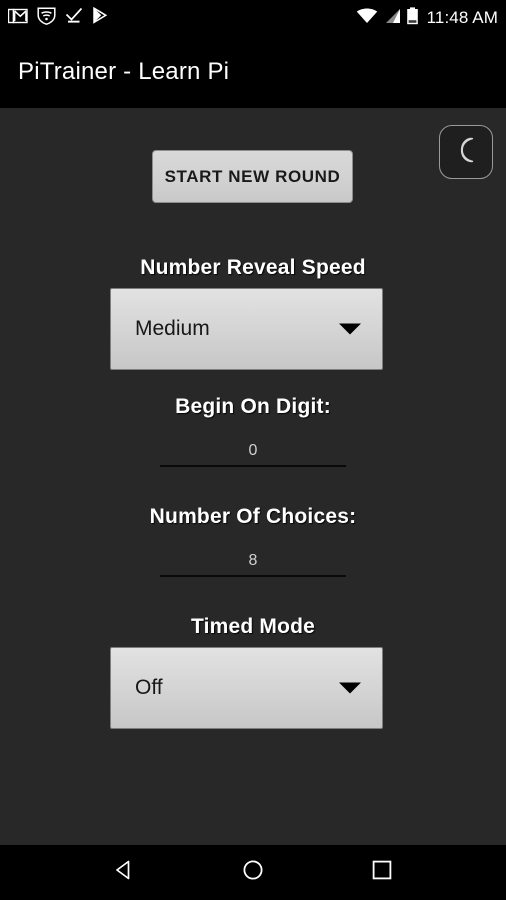 The image size is (506, 900). Describe the element at coordinates (392, 18) in the screenshot. I see `cell-signal-icon` at that location.